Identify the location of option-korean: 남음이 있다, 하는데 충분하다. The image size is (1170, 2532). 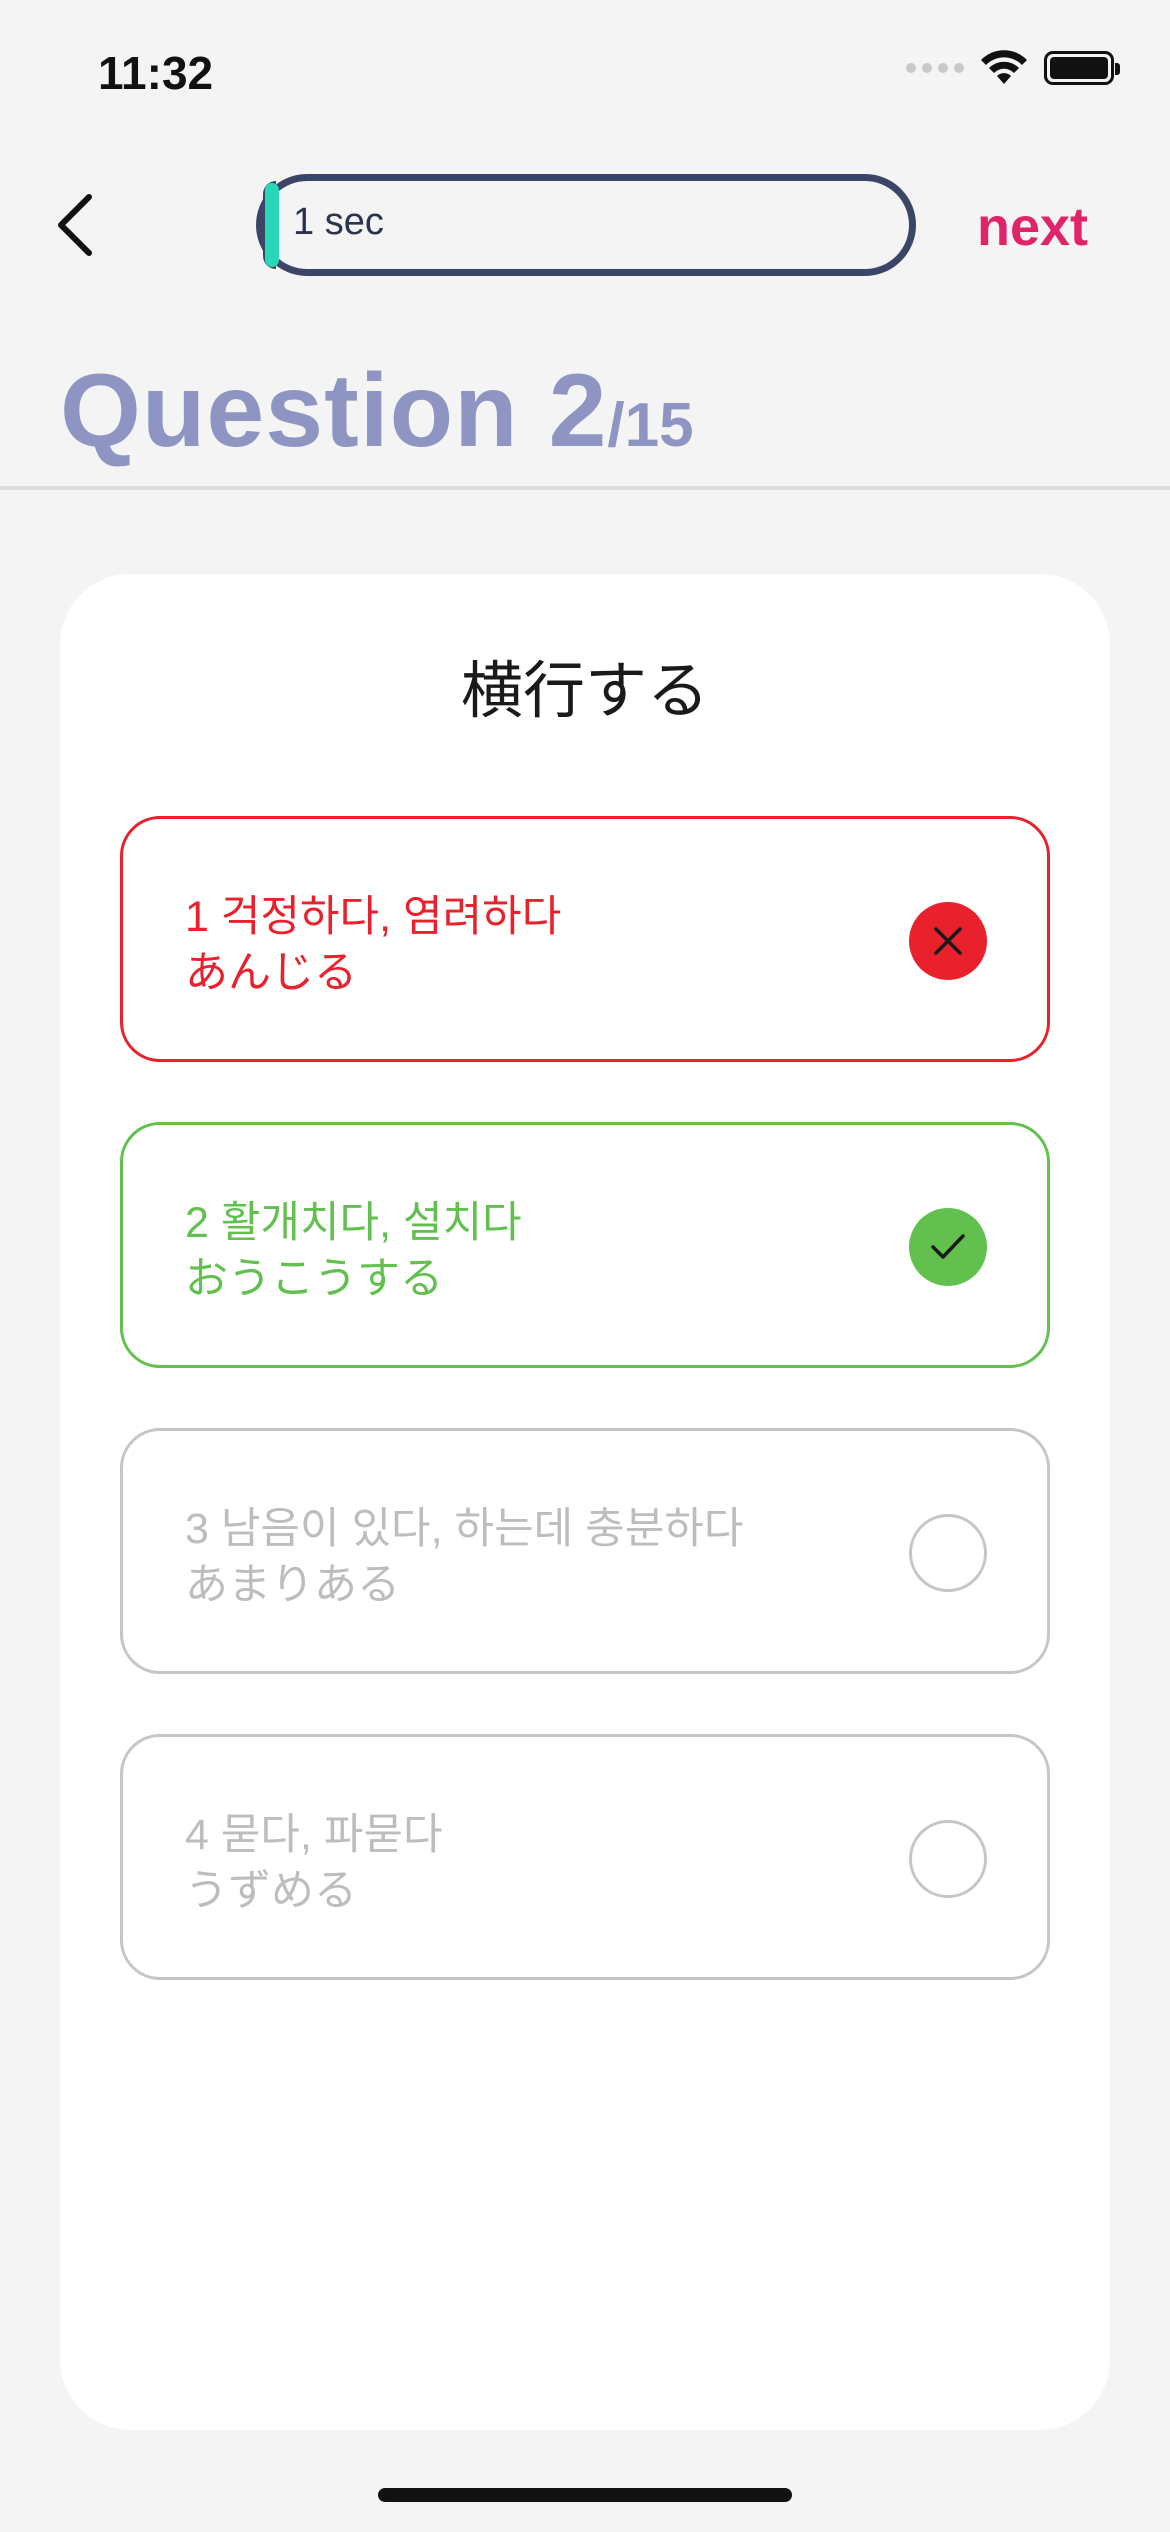
(482, 1529).